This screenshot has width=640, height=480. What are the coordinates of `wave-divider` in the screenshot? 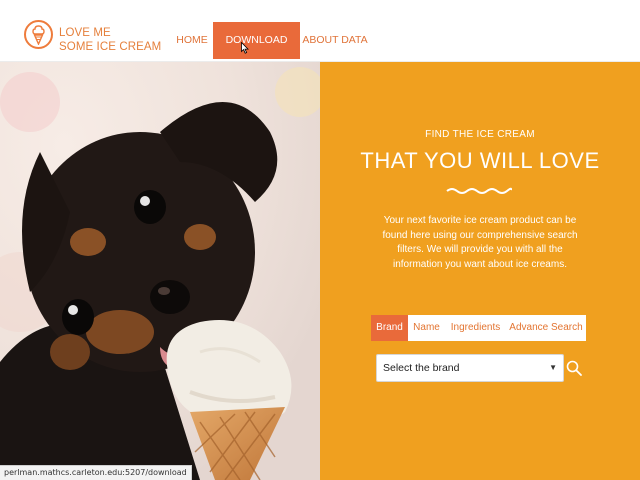 It's located at (479, 190).